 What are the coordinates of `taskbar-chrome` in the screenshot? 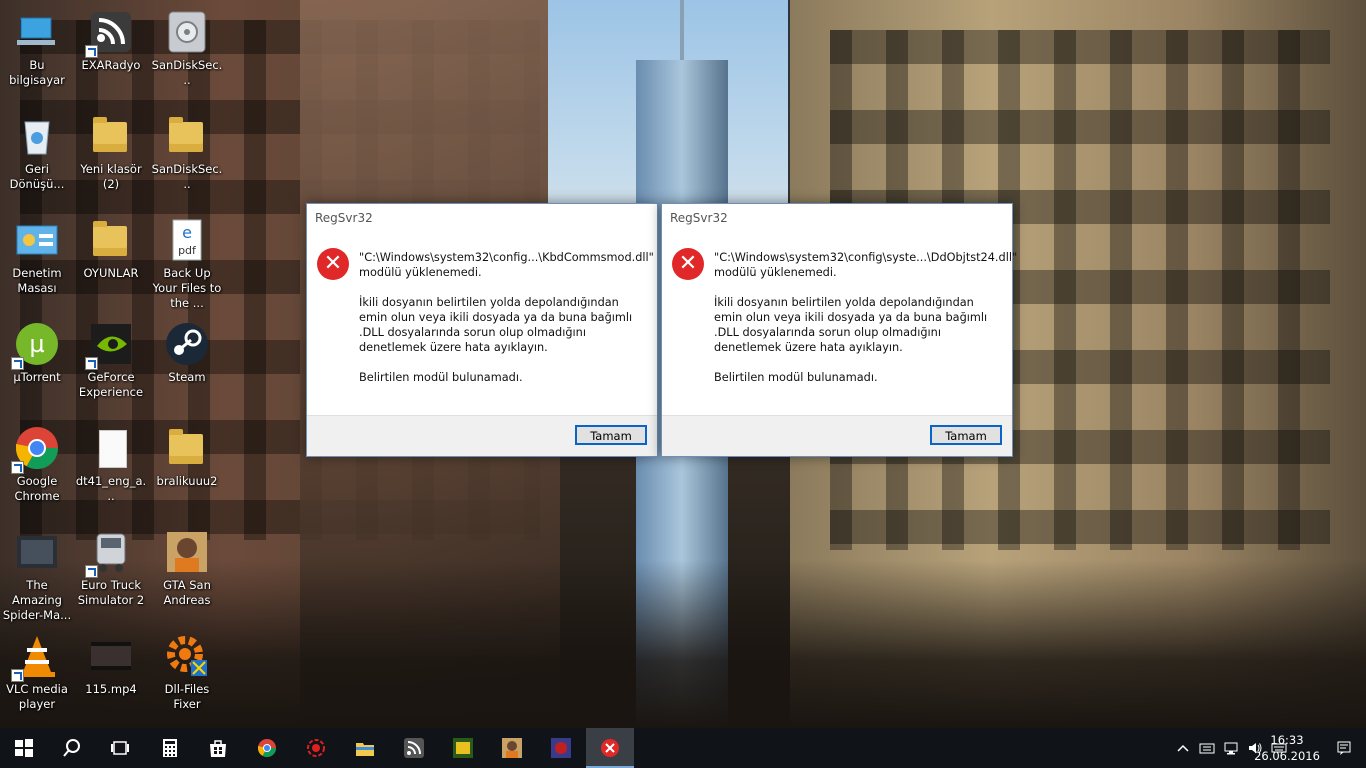 It's located at (267, 748).